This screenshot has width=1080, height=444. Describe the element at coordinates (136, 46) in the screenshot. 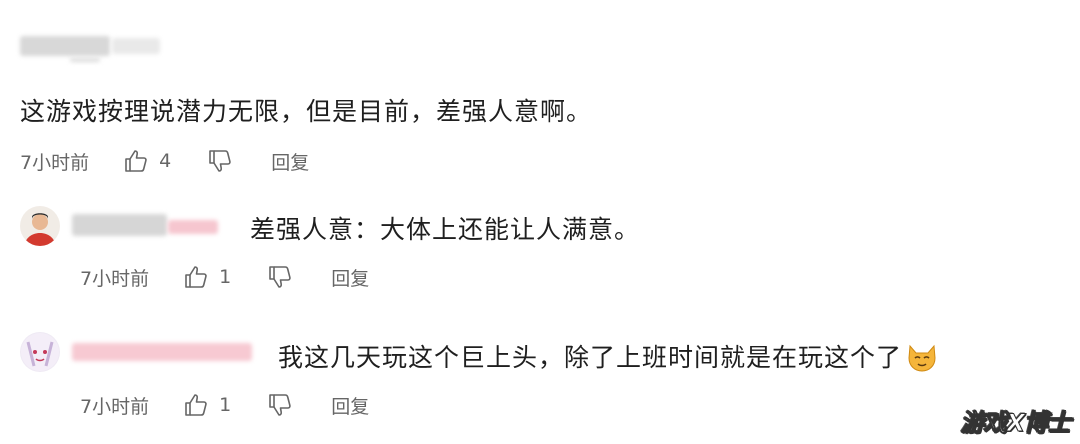

I see `user-level-badge` at that location.